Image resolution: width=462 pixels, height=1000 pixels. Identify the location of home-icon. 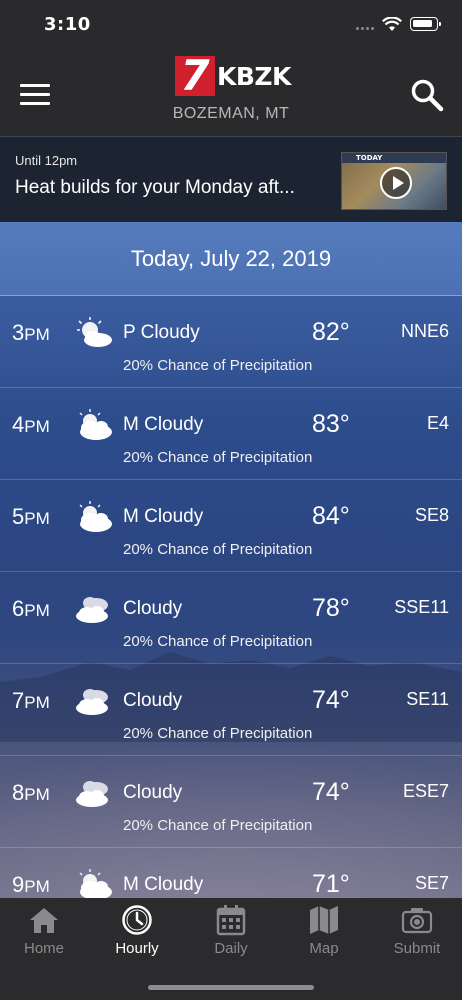
(44, 920).